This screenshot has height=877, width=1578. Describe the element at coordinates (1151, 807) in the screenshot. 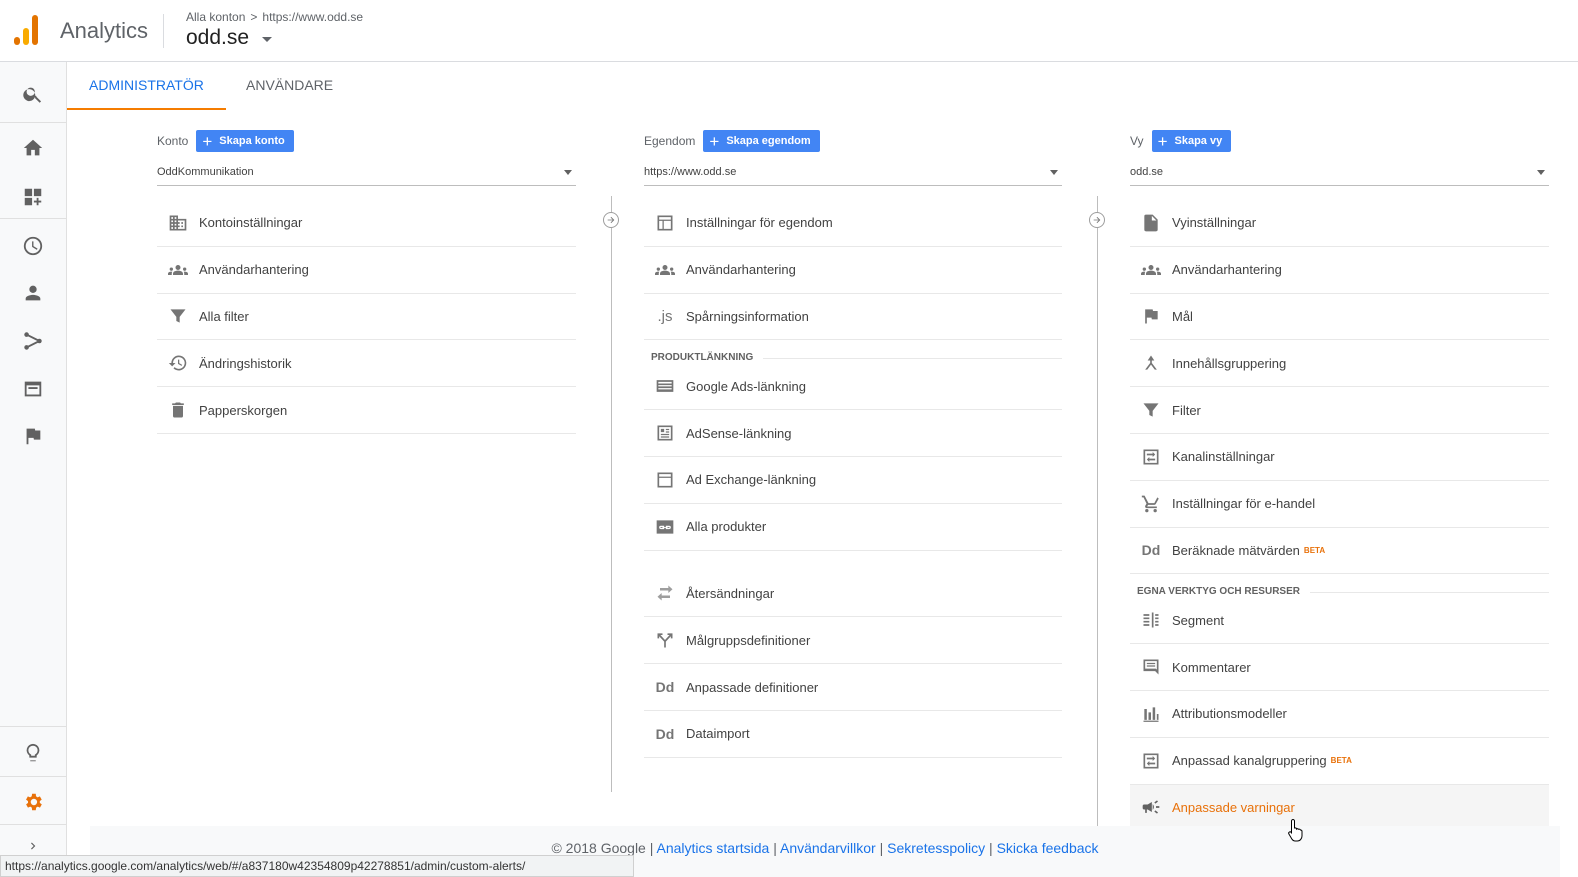

I see `megaphone-icon` at that location.